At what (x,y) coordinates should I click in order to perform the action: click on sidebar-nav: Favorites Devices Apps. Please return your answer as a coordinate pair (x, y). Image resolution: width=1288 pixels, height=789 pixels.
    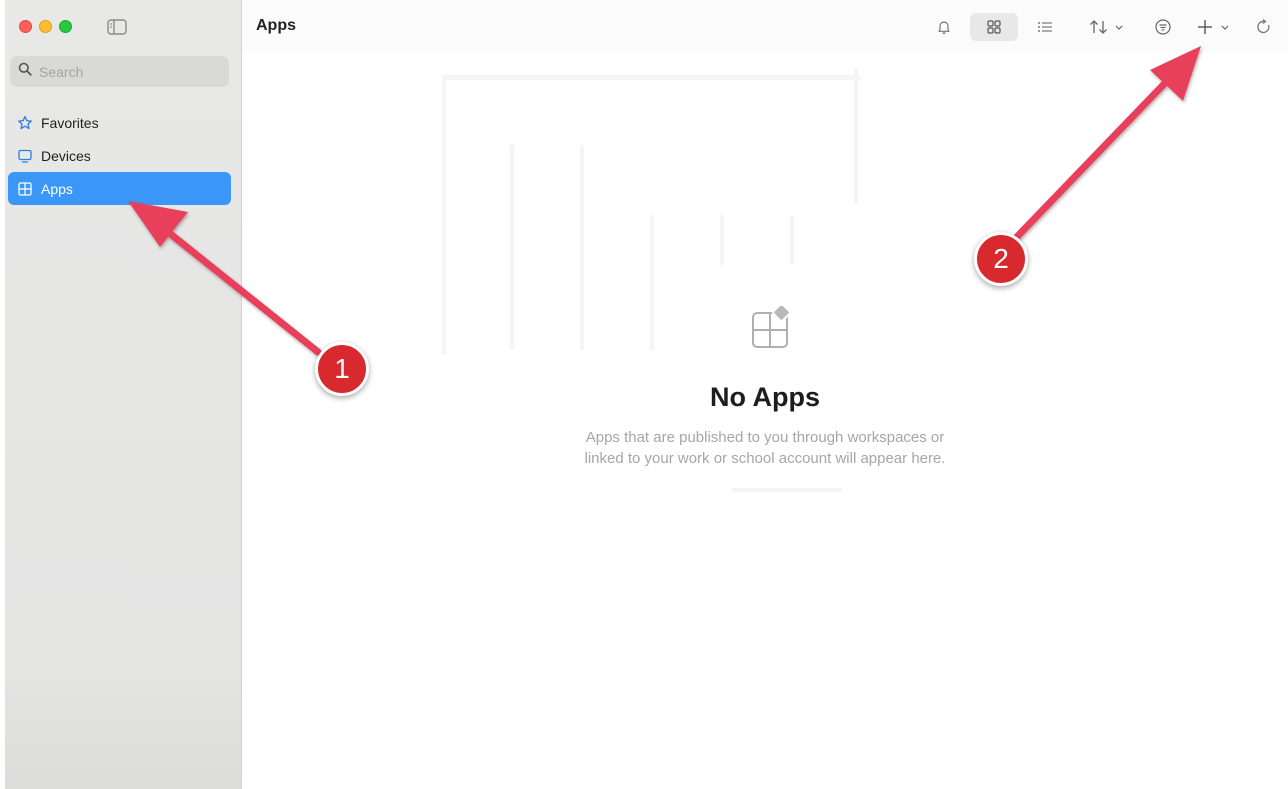
    Looking at the image, I should click on (119, 155).